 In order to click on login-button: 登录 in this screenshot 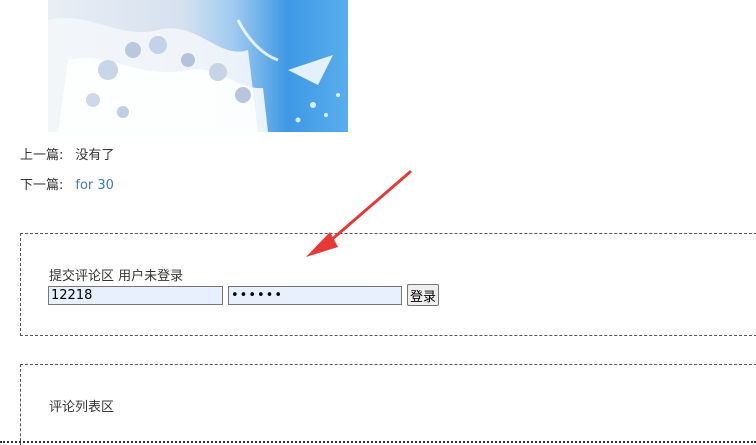, I will do `click(423, 295)`.